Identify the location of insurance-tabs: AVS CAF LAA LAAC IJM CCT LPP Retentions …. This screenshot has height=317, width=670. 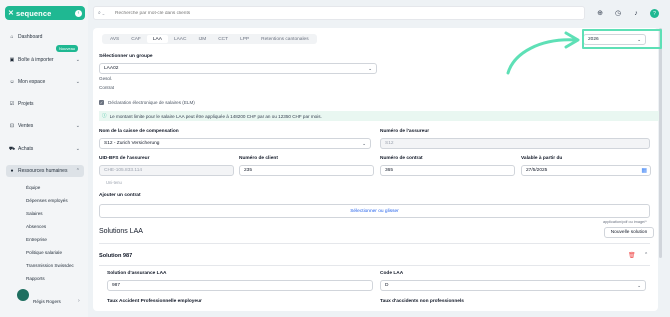
(209, 39).